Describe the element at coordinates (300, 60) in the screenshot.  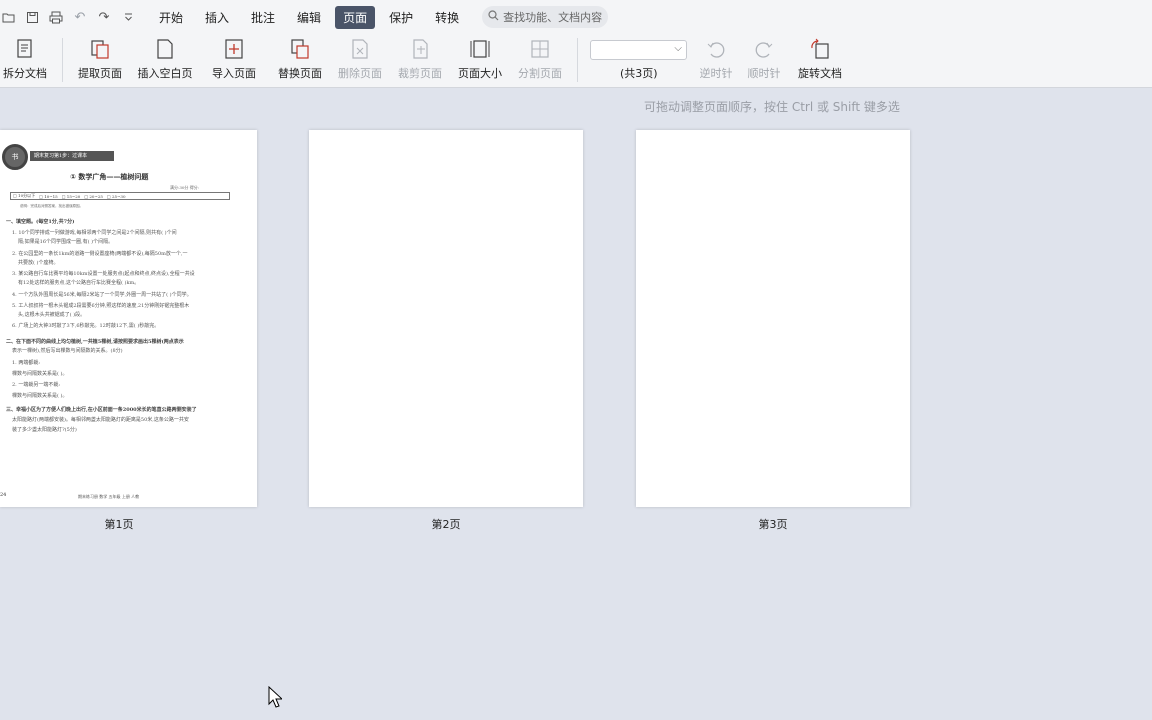
I see `replace-page-button: 替换页面` at that location.